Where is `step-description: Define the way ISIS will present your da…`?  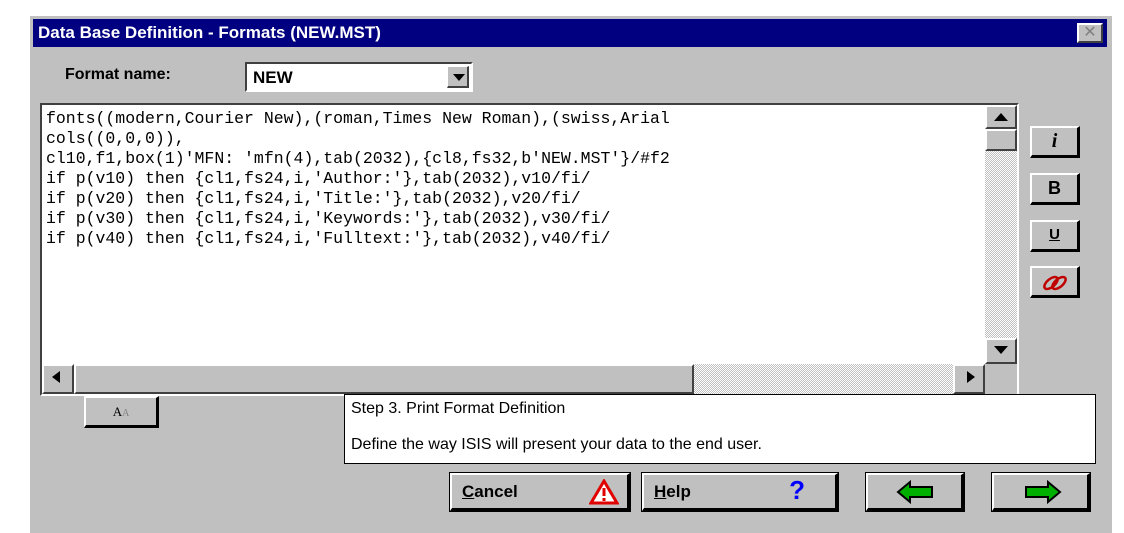
step-description: Define the way ISIS will present your da… is located at coordinates (556, 444).